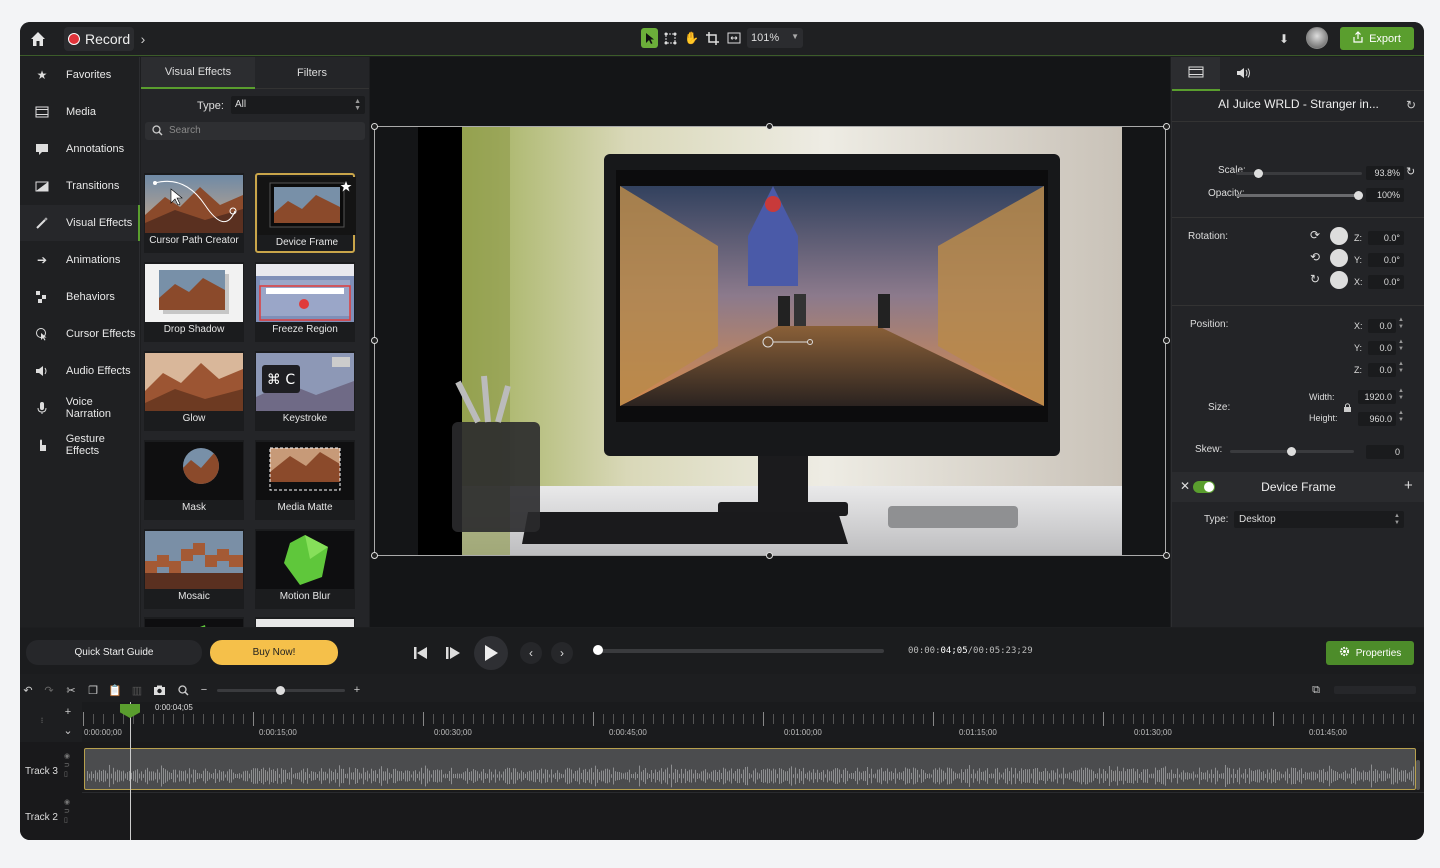  What do you see at coordinates (1316, 690) in the screenshot?
I see `detach-icon: ⧉` at bounding box center [1316, 690].